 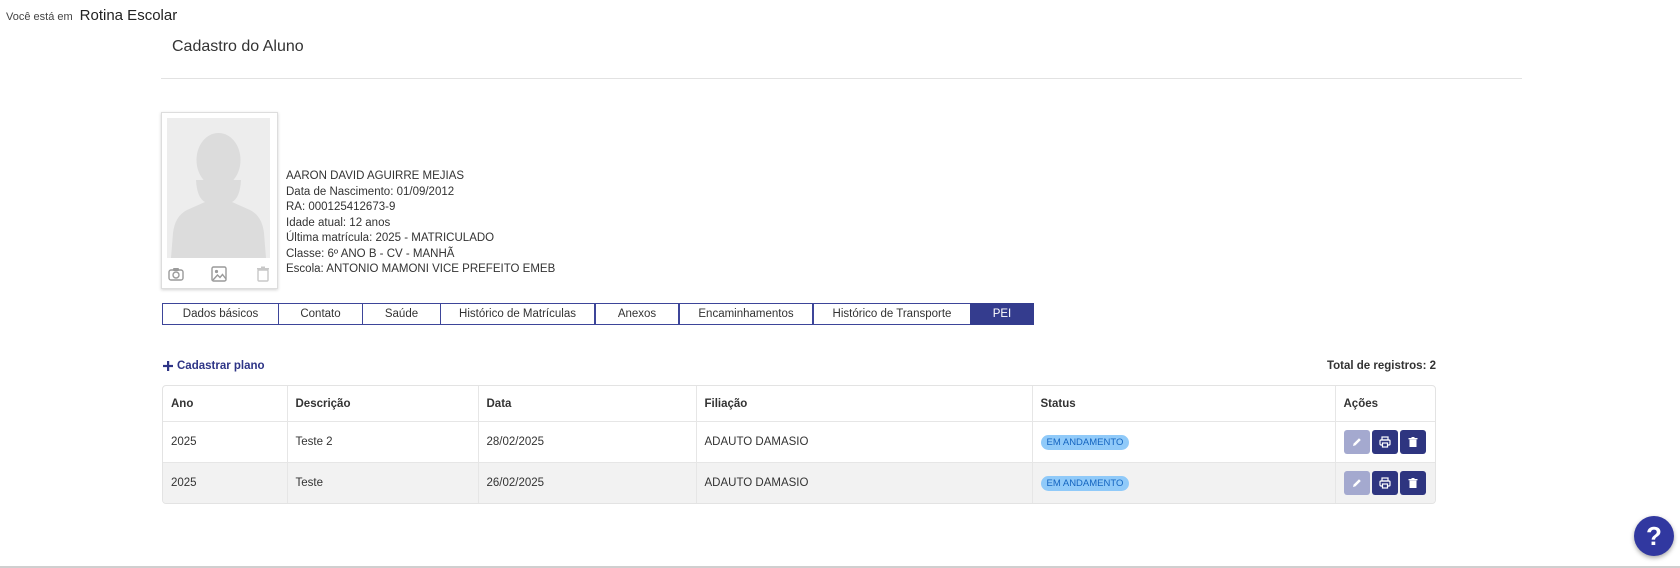 What do you see at coordinates (375, 176) in the screenshot?
I see `student-name: AARON DAVID AGUIRRE MEJIAS` at bounding box center [375, 176].